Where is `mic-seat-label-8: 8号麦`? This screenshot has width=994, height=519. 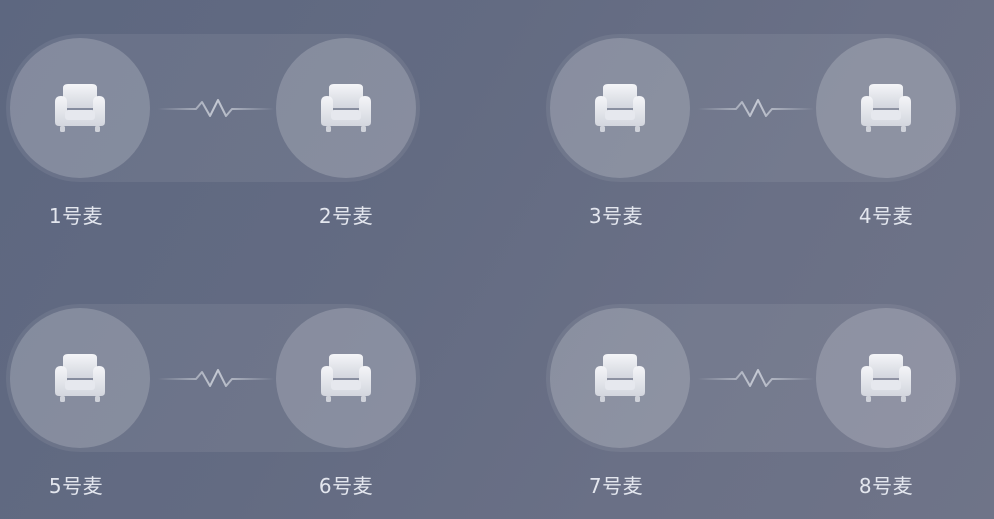
mic-seat-label-8: 8号麦 is located at coordinates (886, 486).